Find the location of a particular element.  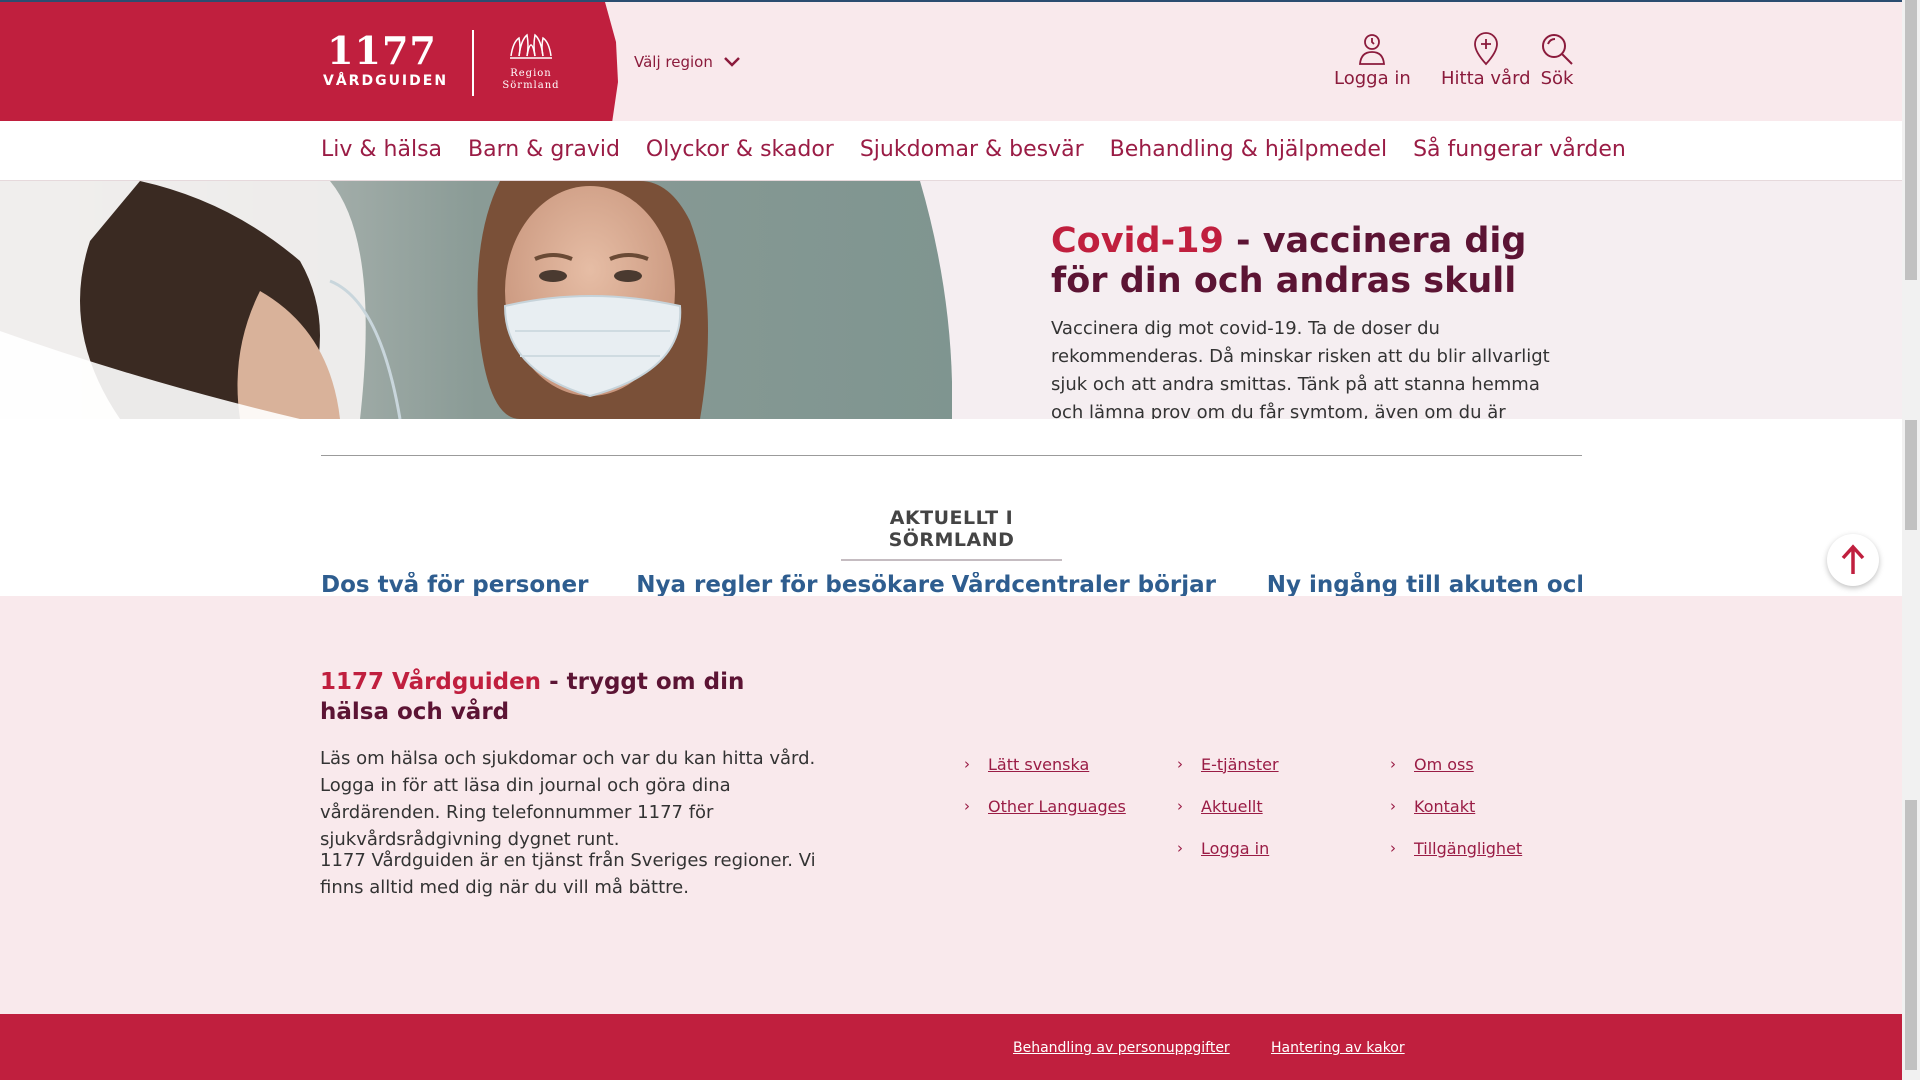

logo-1177-vardguiden: 1177 VÅRDGUIDEN is located at coordinates (386, 59).